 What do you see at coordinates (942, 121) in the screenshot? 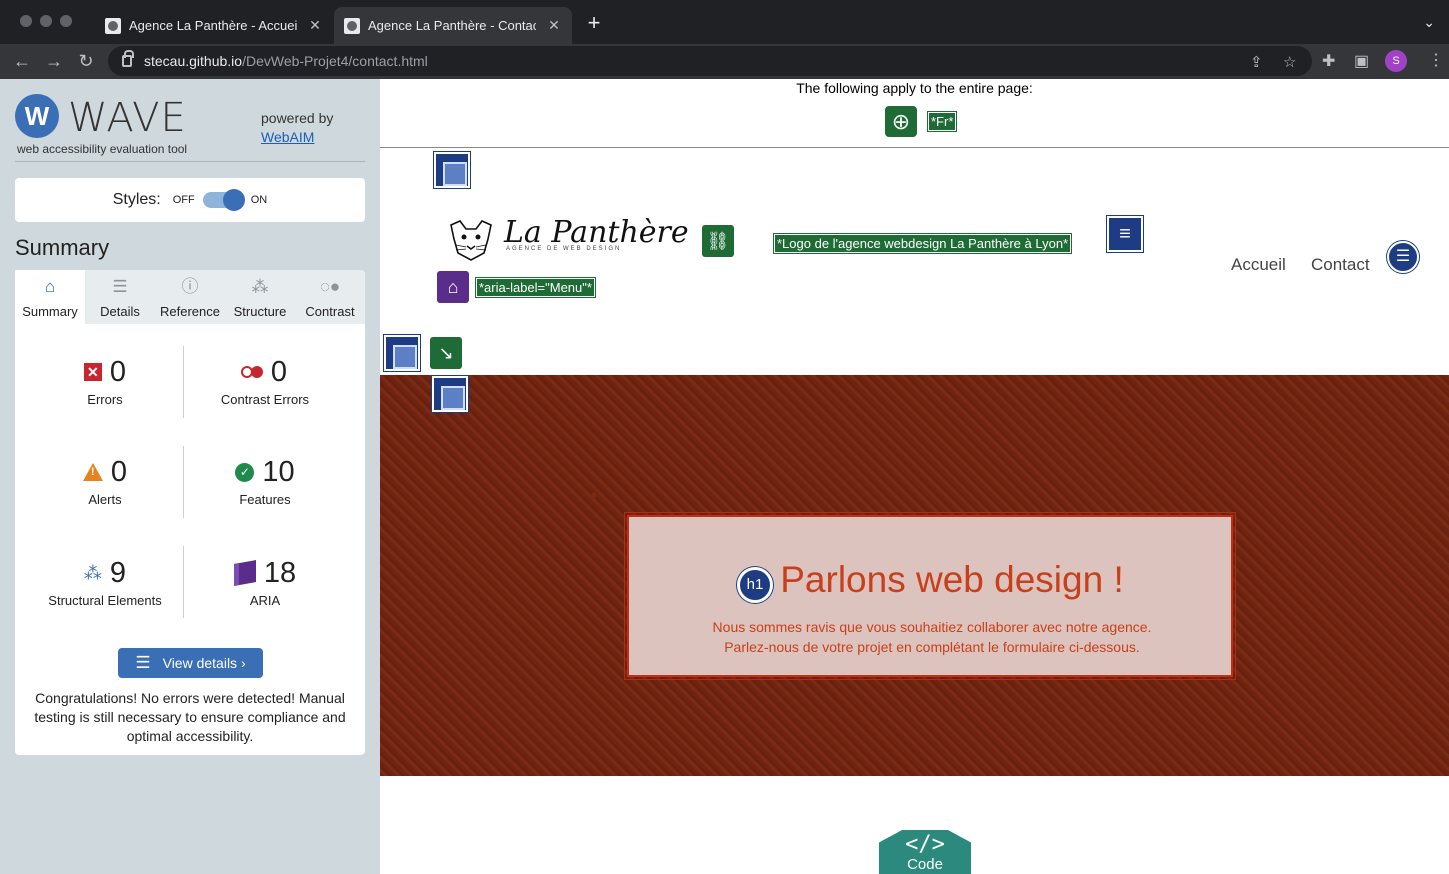
I see `language-tag: *Fr*` at bounding box center [942, 121].